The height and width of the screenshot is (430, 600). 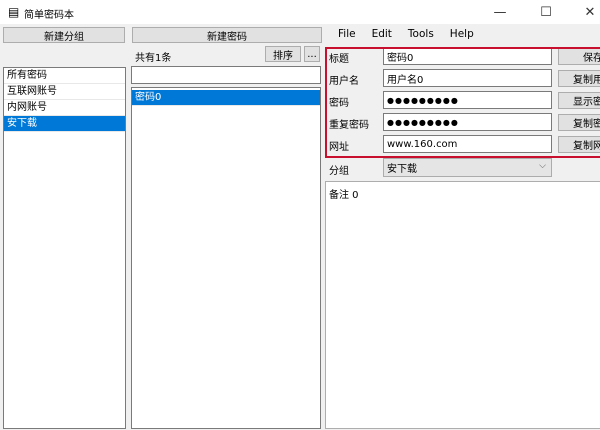 What do you see at coordinates (64, 76) in the screenshot?
I see `group-item-all: 所有密码` at bounding box center [64, 76].